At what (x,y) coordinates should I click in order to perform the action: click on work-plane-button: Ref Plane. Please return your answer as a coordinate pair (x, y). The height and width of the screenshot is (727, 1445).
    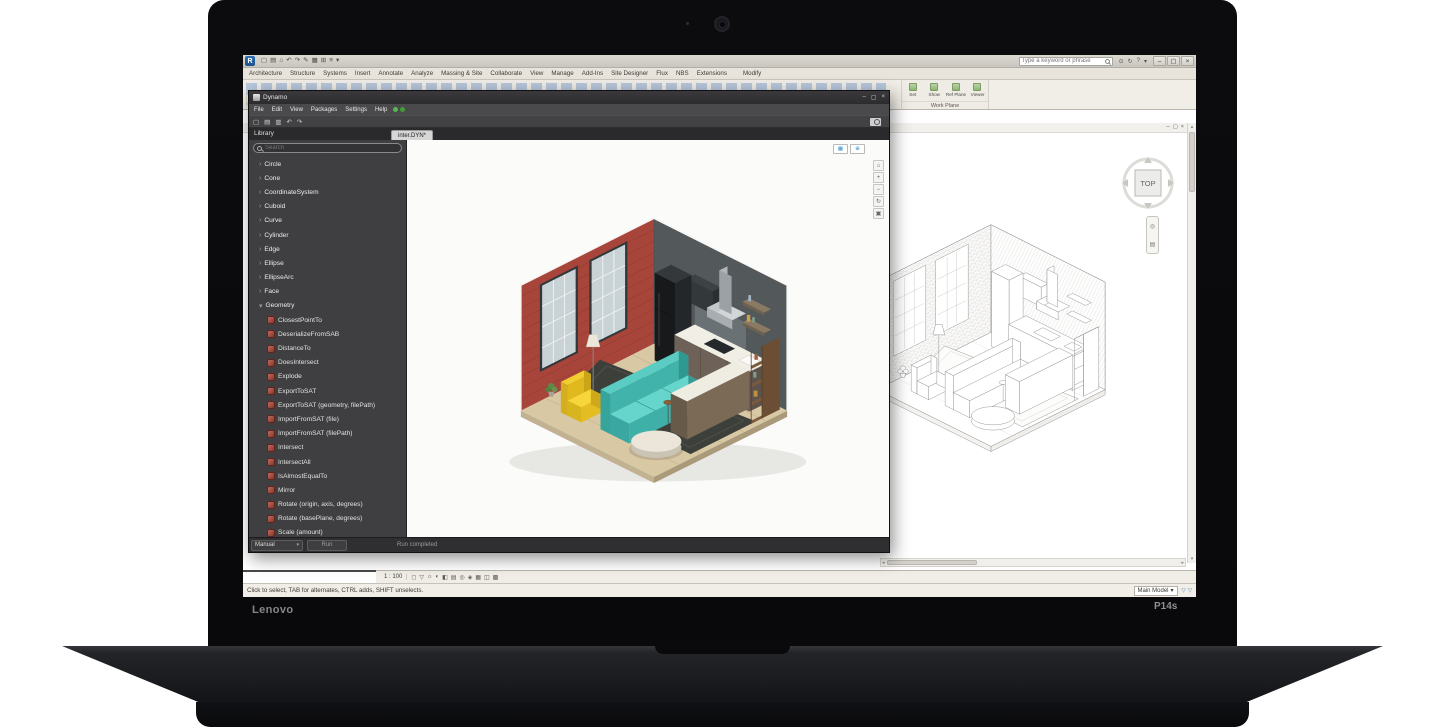
    Looking at the image, I should click on (956, 90).